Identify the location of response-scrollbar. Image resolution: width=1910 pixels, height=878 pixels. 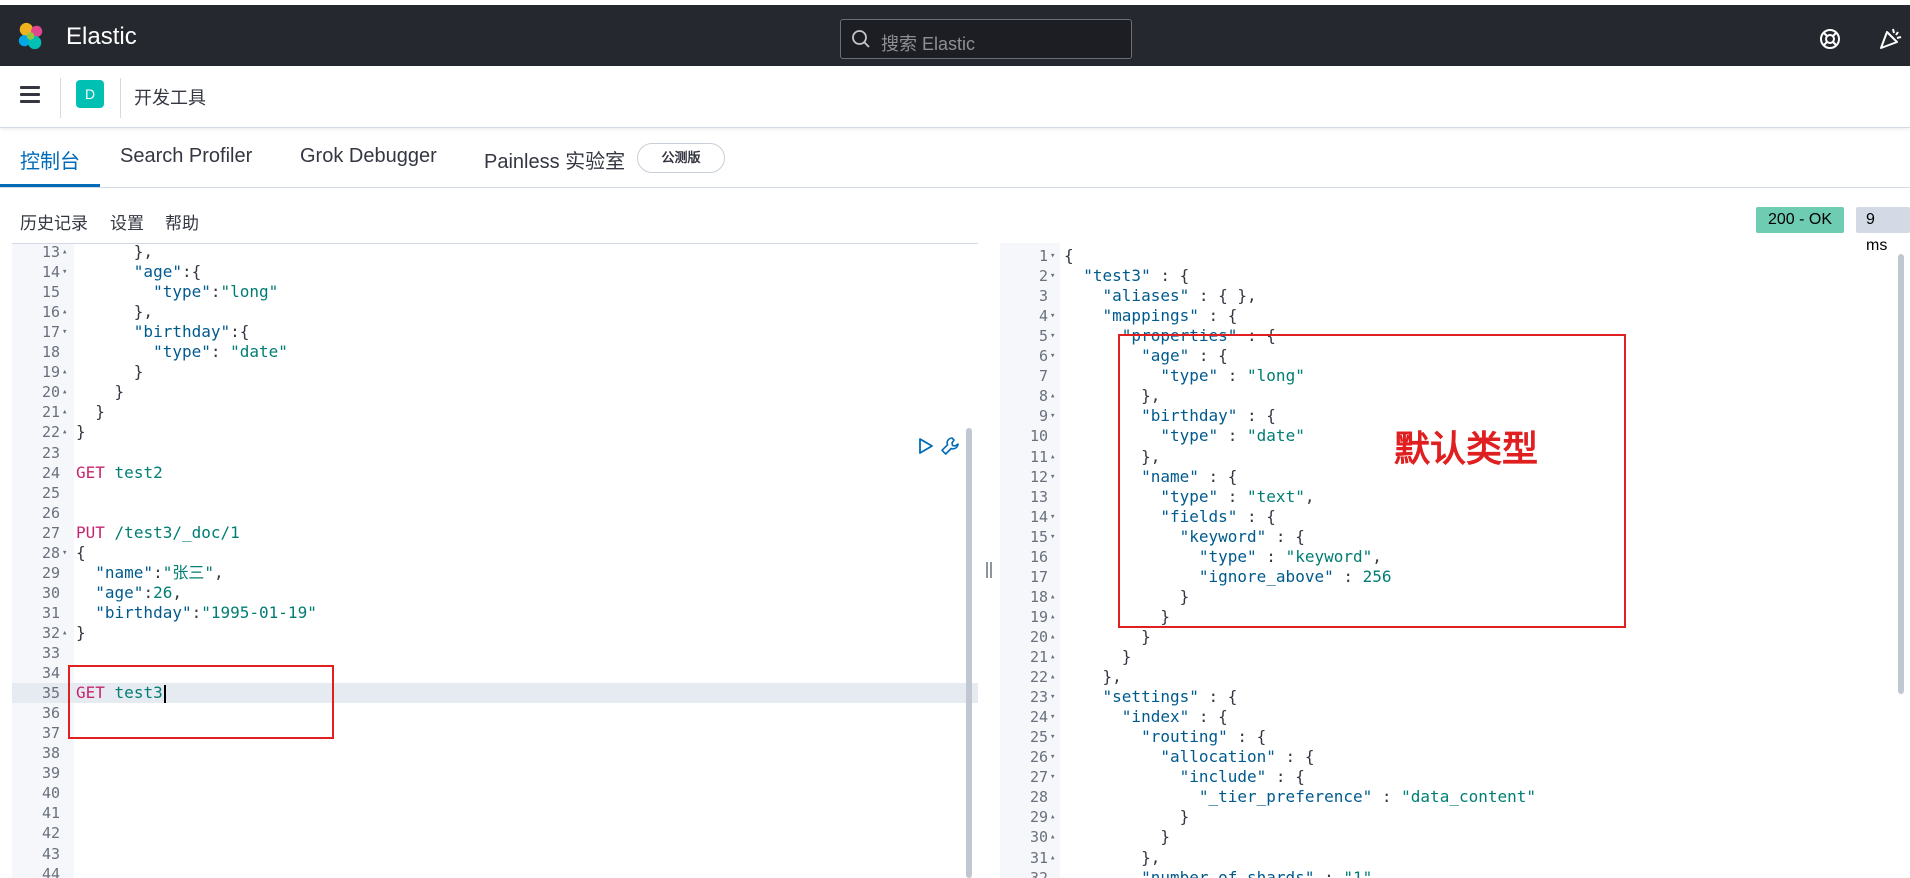
(1901, 474).